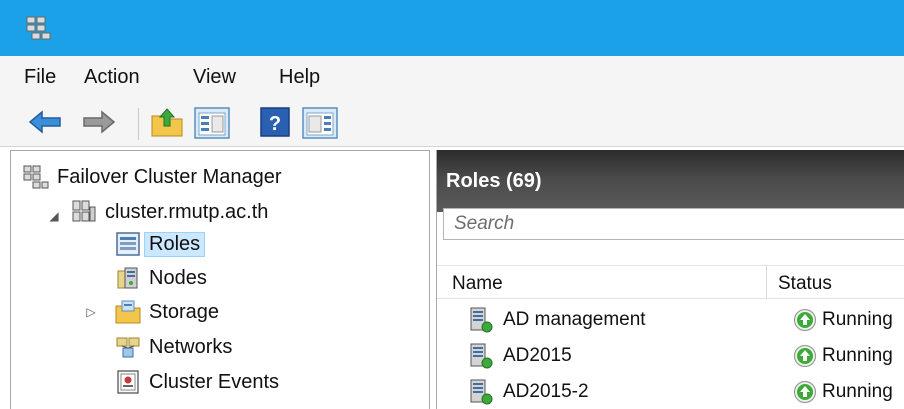 This screenshot has width=904, height=409. I want to click on cluster-events-icon, so click(128, 382).